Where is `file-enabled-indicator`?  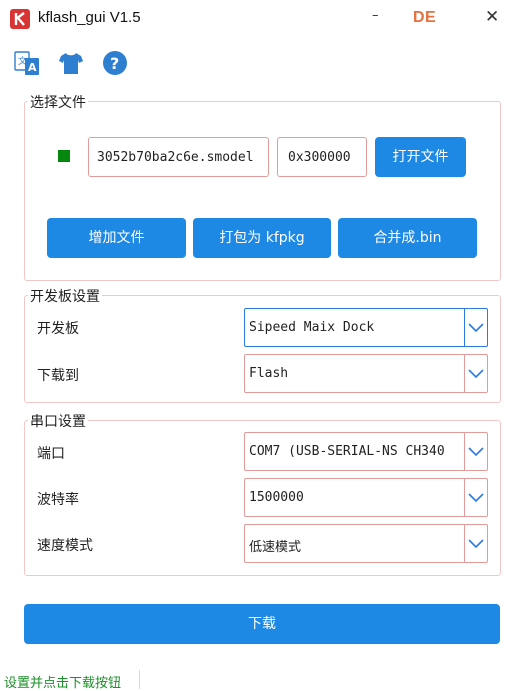 file-enabled-indicator is located at coordinates (64, 156).